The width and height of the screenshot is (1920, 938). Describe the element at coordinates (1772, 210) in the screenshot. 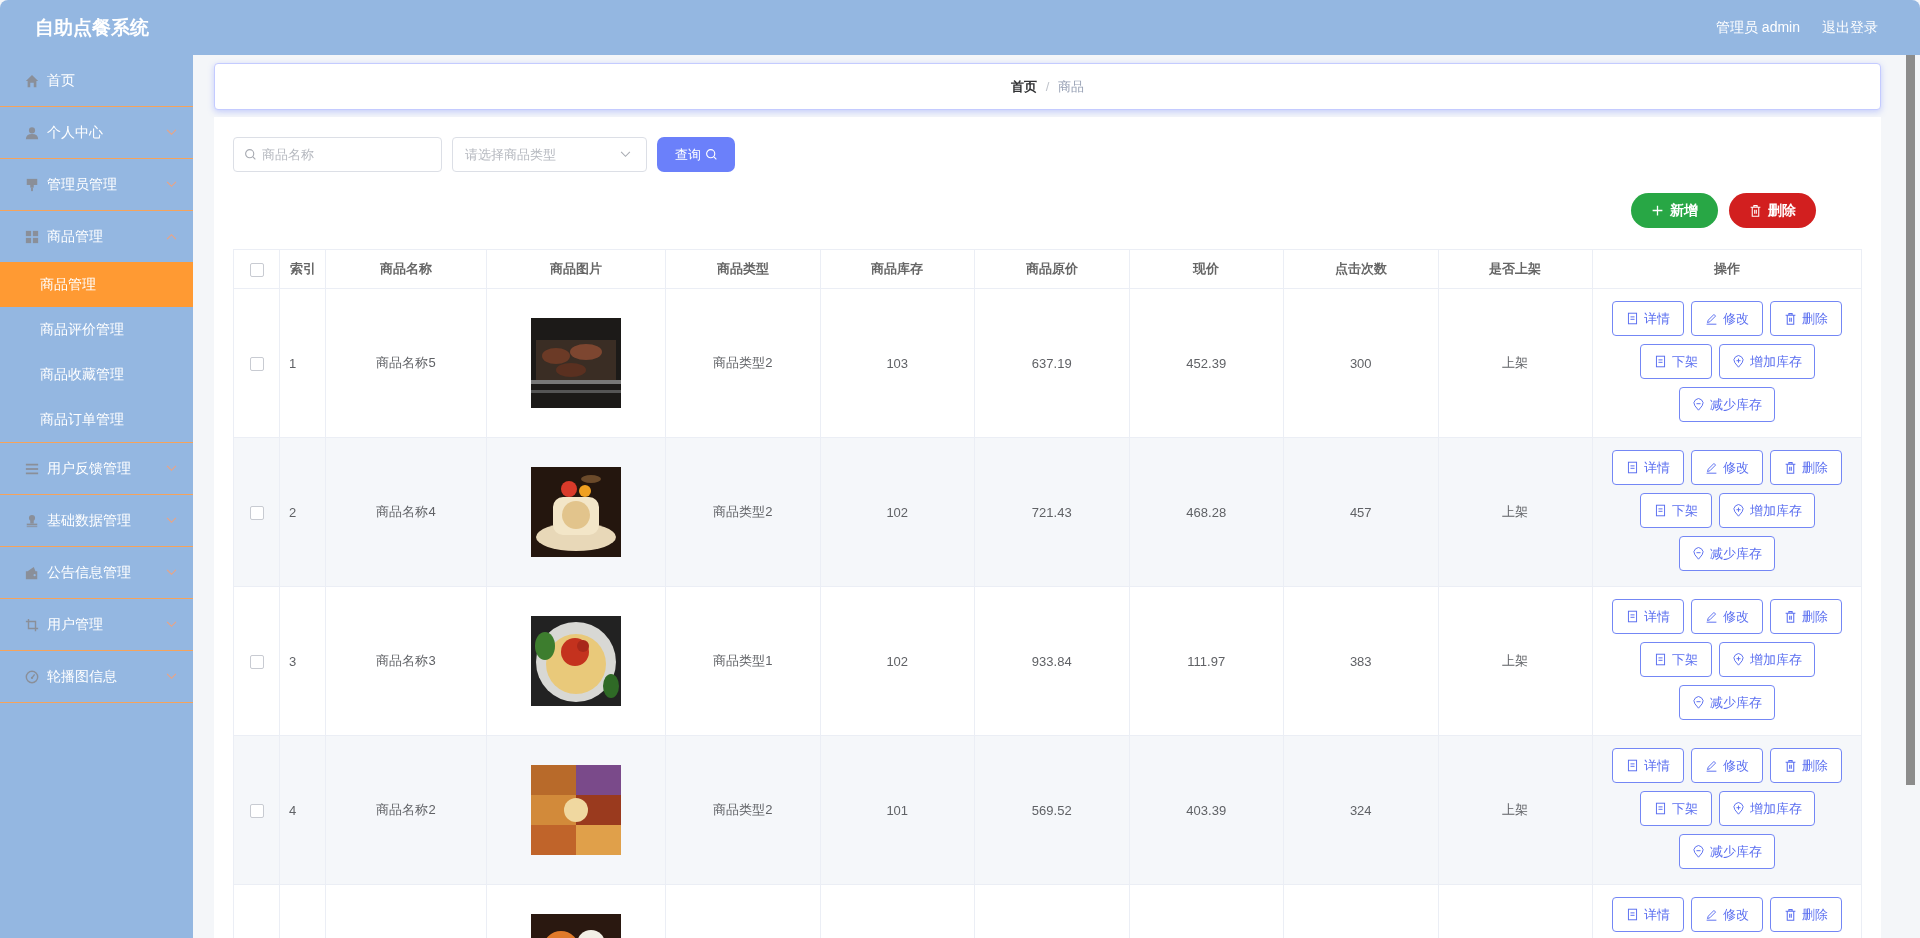

I see `delete-button: 删除` at that location.